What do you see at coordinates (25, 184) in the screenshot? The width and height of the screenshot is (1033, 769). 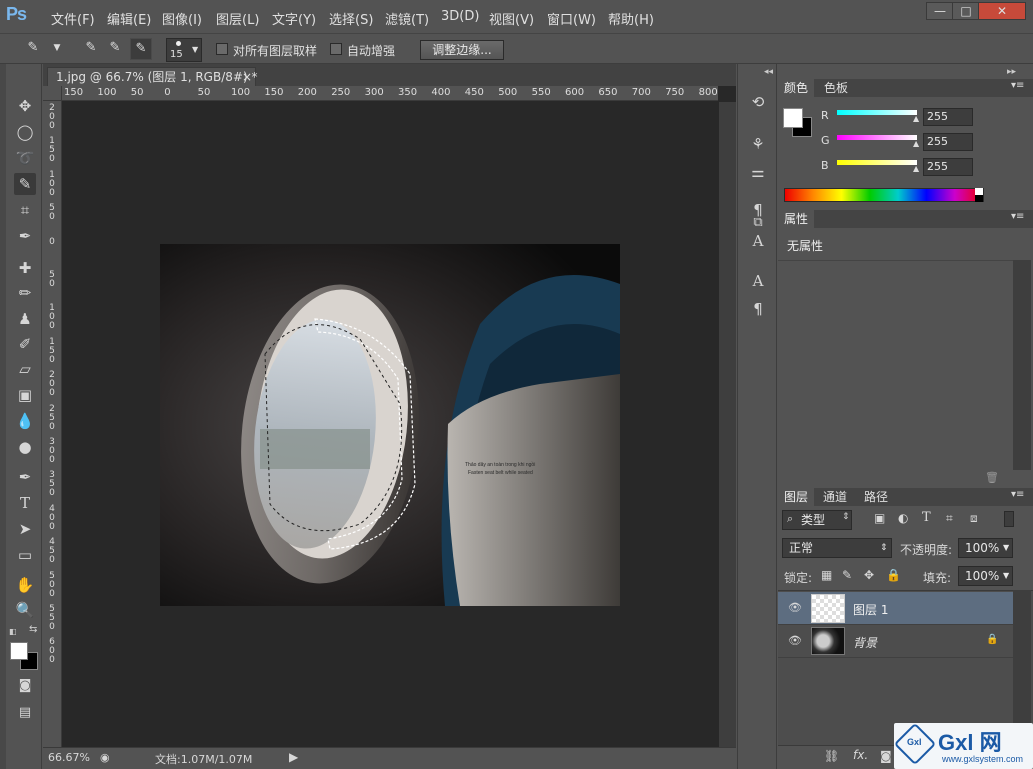 I see `quick-selection-tool-icon: ✎` at bounding box center [25, 184].